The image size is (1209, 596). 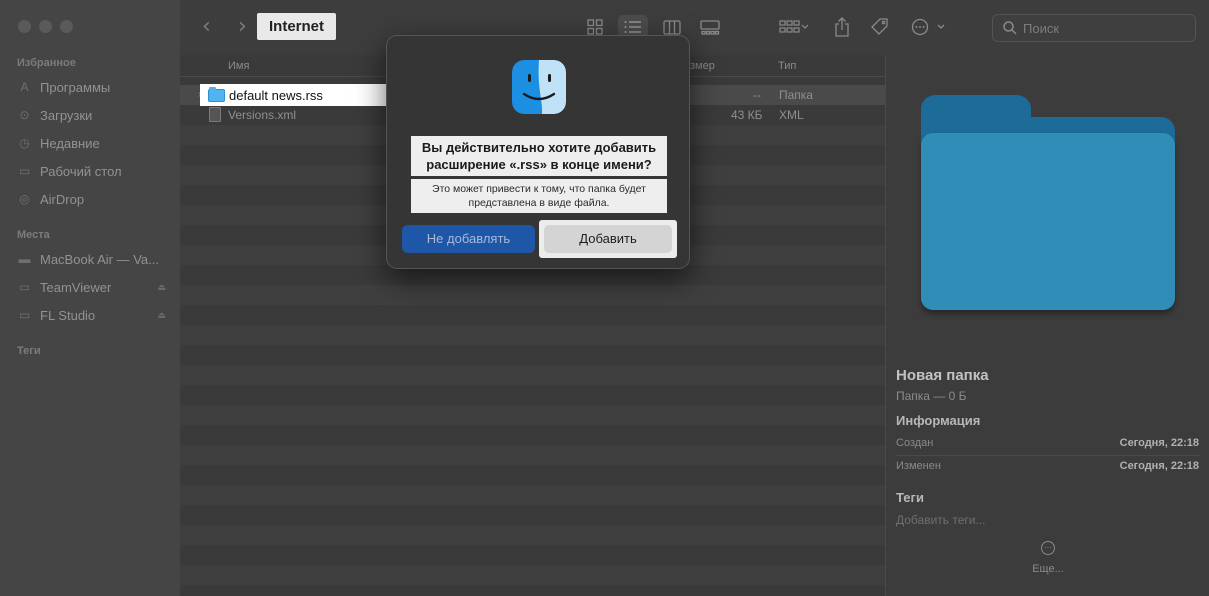 What do you see at coordinates (262, 115) in the screenshot?
I see `row-name: Versions.xml` at bounding box center [262, 115].